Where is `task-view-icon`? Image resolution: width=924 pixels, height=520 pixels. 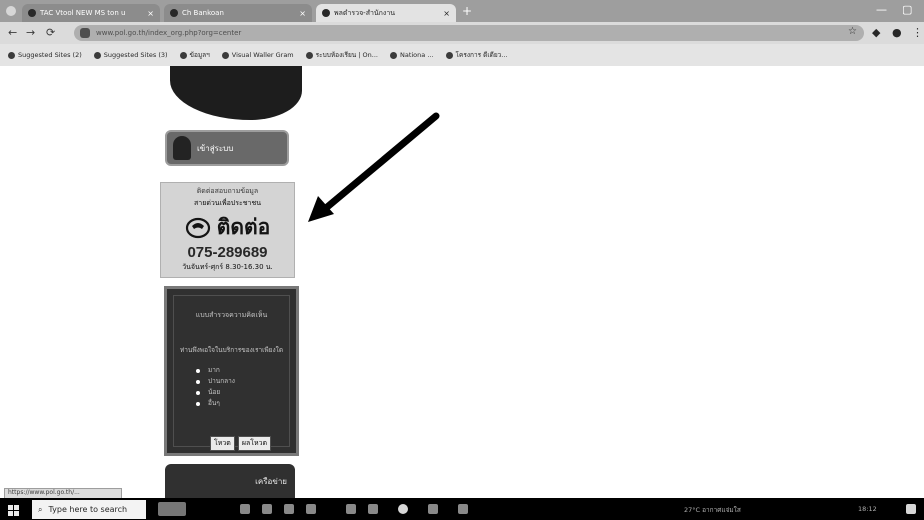 task-view-icon is located at coordinates (245, 509).